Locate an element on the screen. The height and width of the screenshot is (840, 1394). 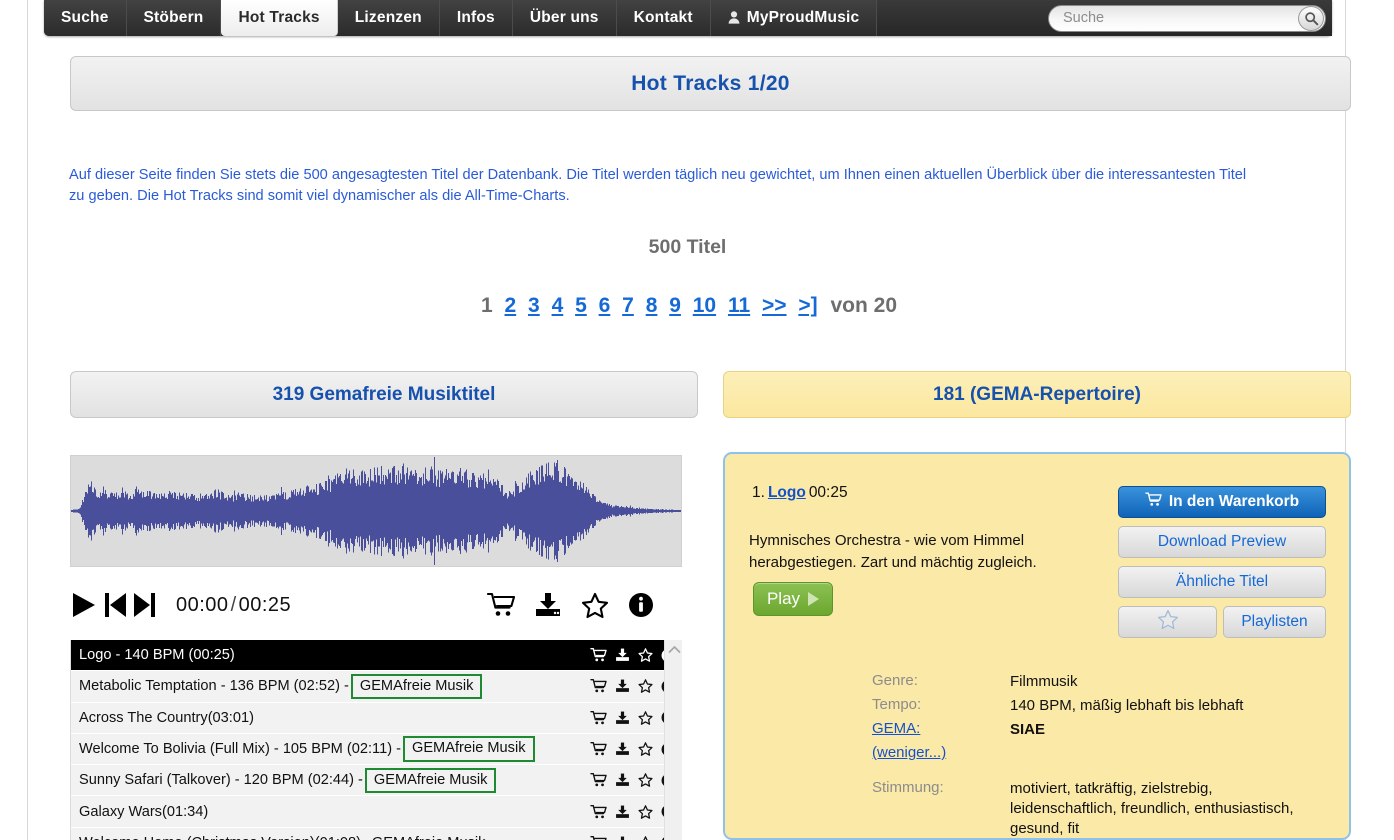
info-icon is located at coordinates (641, 605).